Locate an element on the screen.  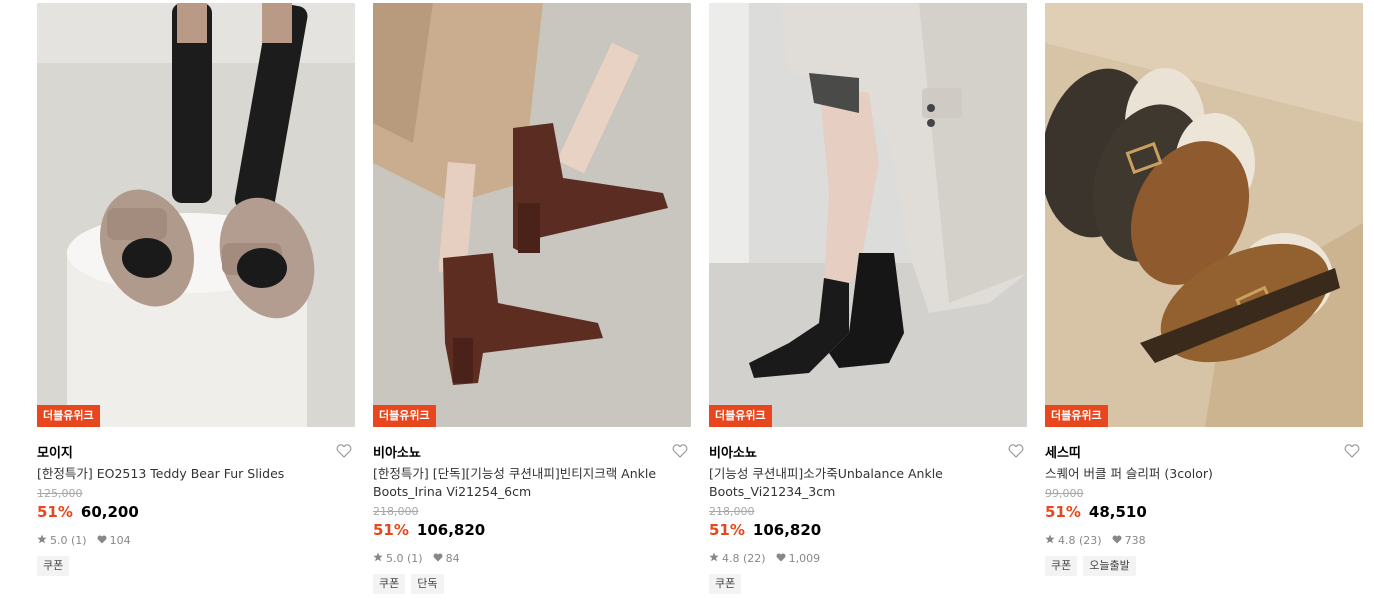
original-price: 125,000 is located at coordinates (60, 493).